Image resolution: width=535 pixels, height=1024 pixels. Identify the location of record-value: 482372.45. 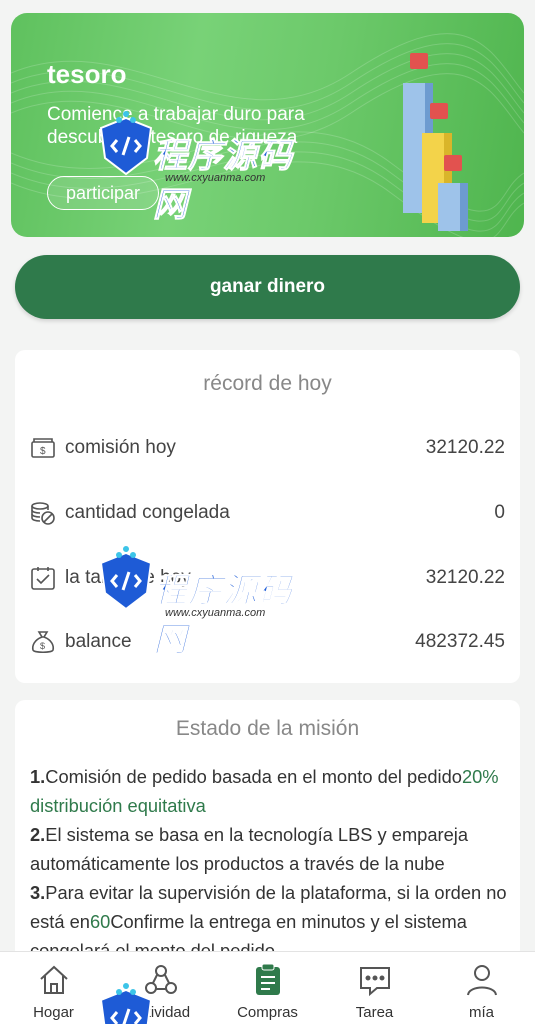
(460, 641).